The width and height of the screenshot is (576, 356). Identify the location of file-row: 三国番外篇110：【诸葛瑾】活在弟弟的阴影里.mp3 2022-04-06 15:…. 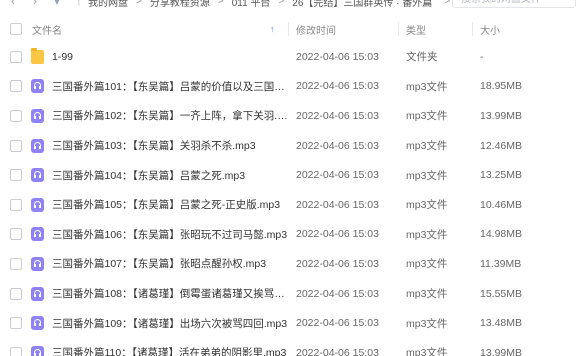
(288, 347).